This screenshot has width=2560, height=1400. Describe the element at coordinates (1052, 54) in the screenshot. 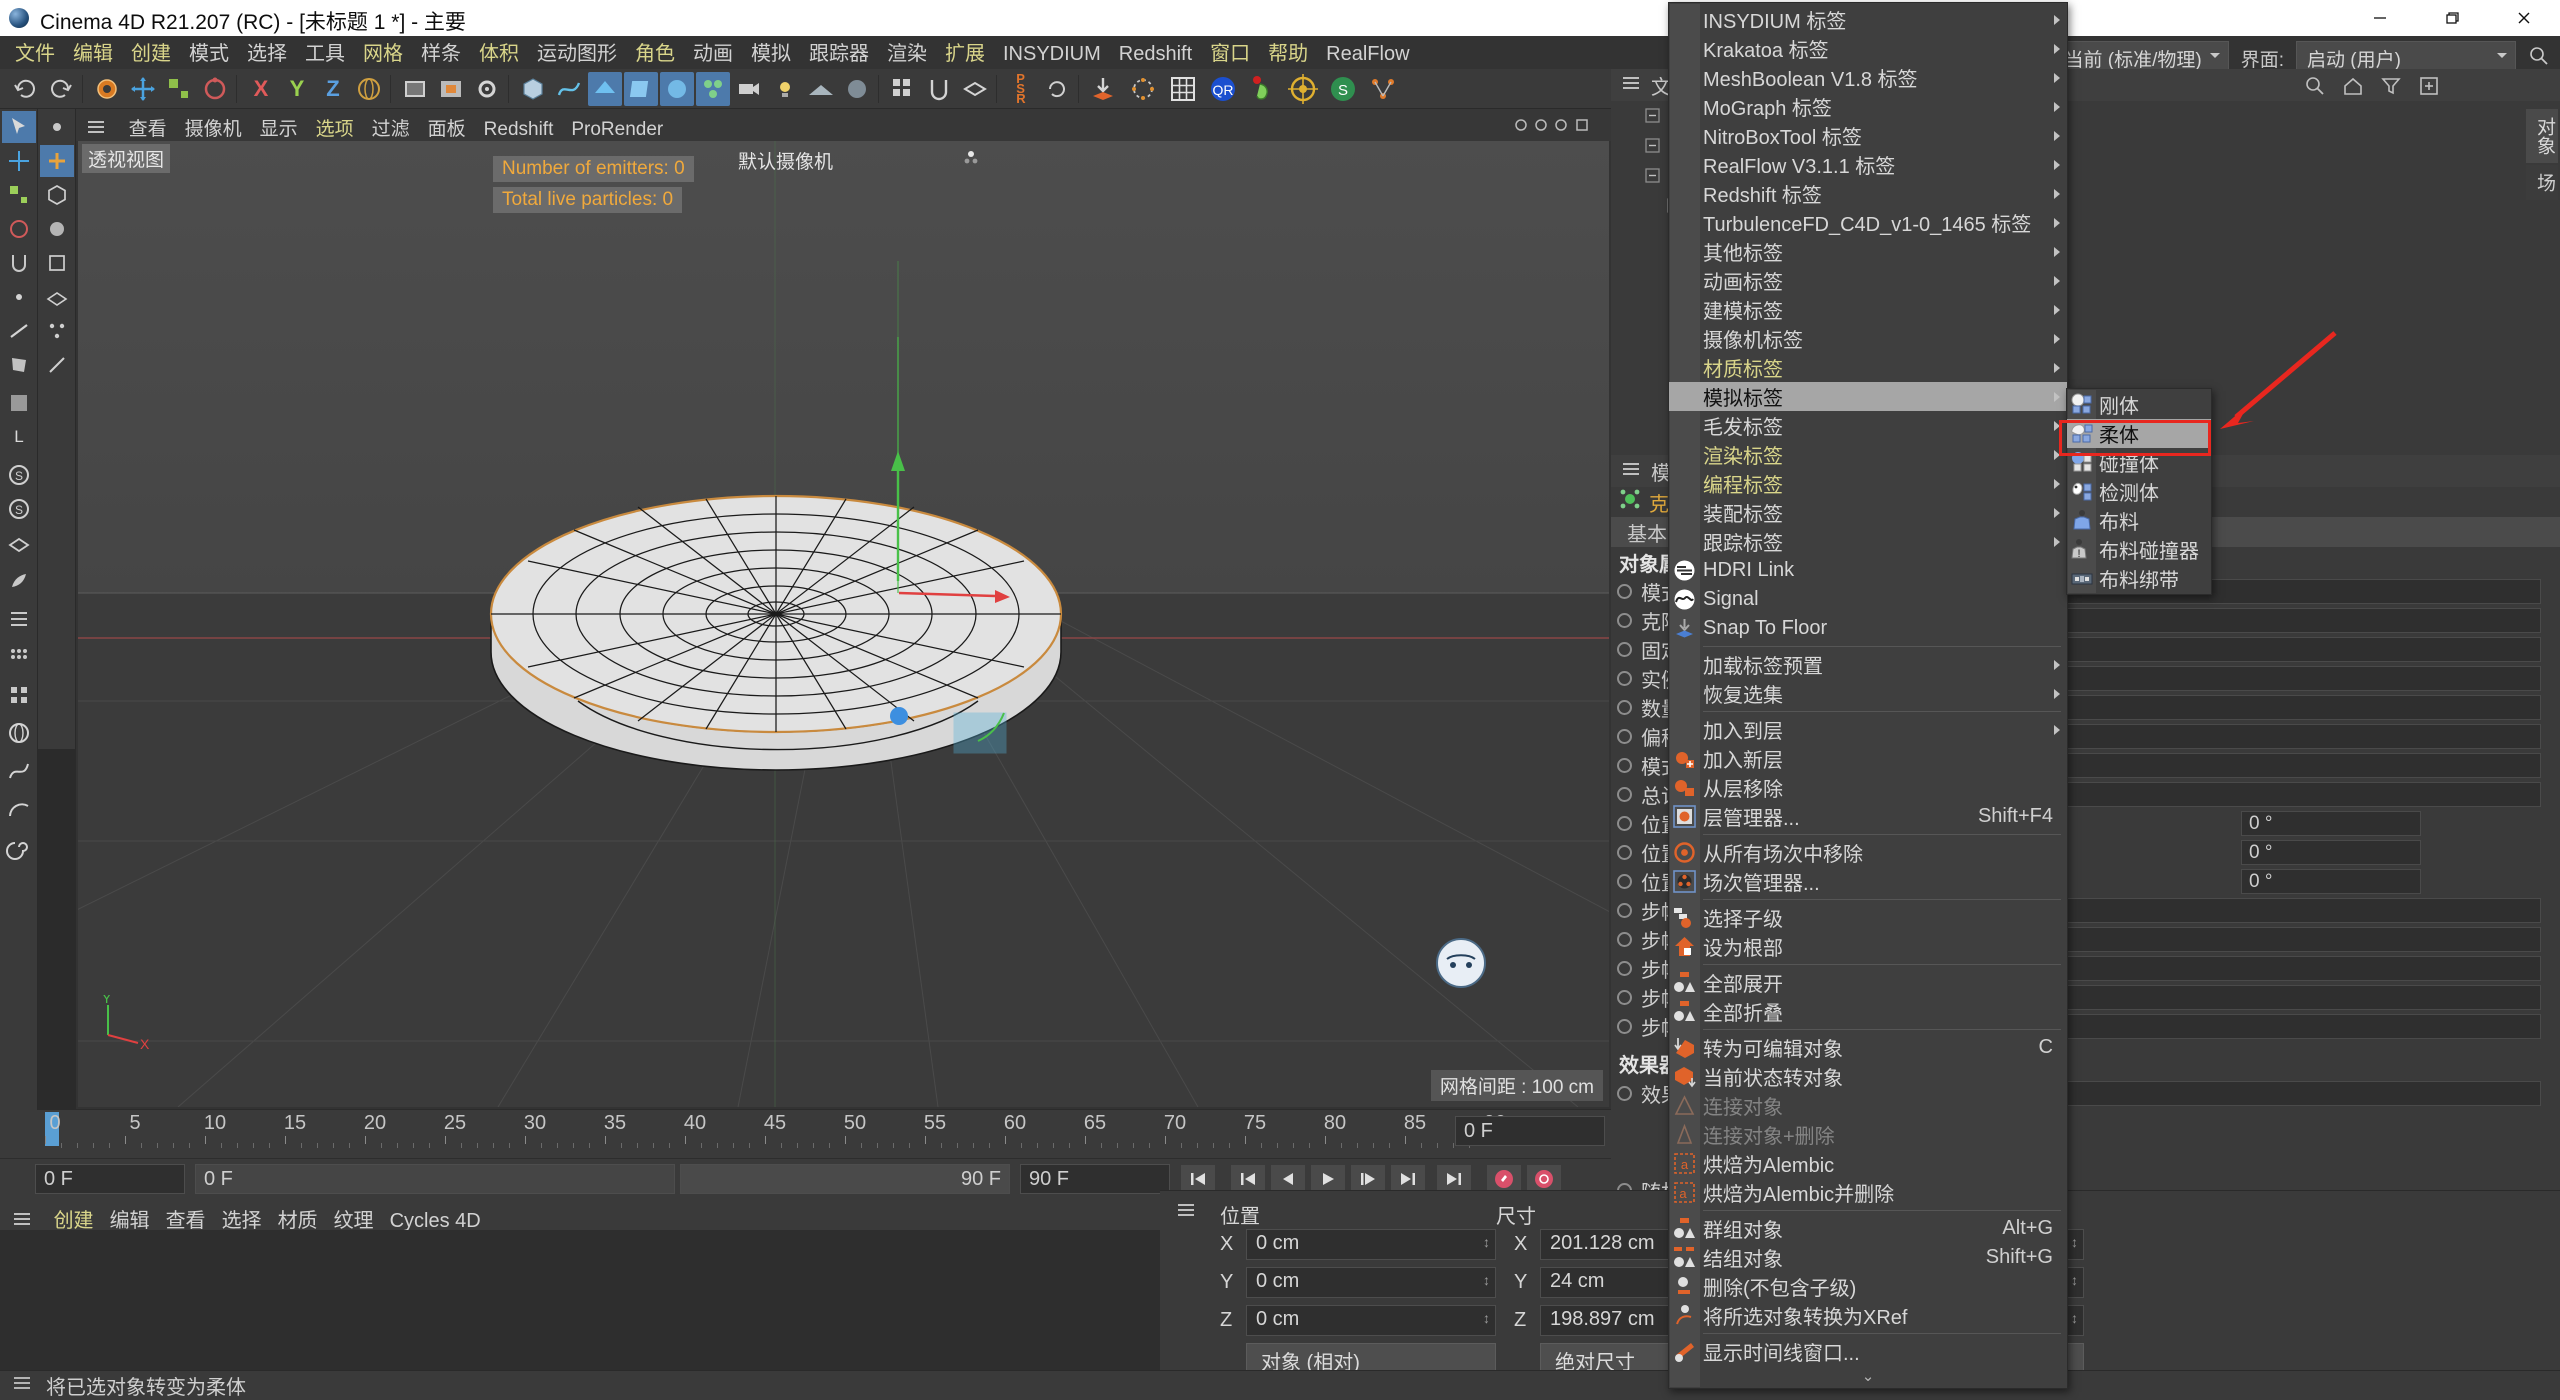

I see `menu-item-16: INSYDIUM` at that location.